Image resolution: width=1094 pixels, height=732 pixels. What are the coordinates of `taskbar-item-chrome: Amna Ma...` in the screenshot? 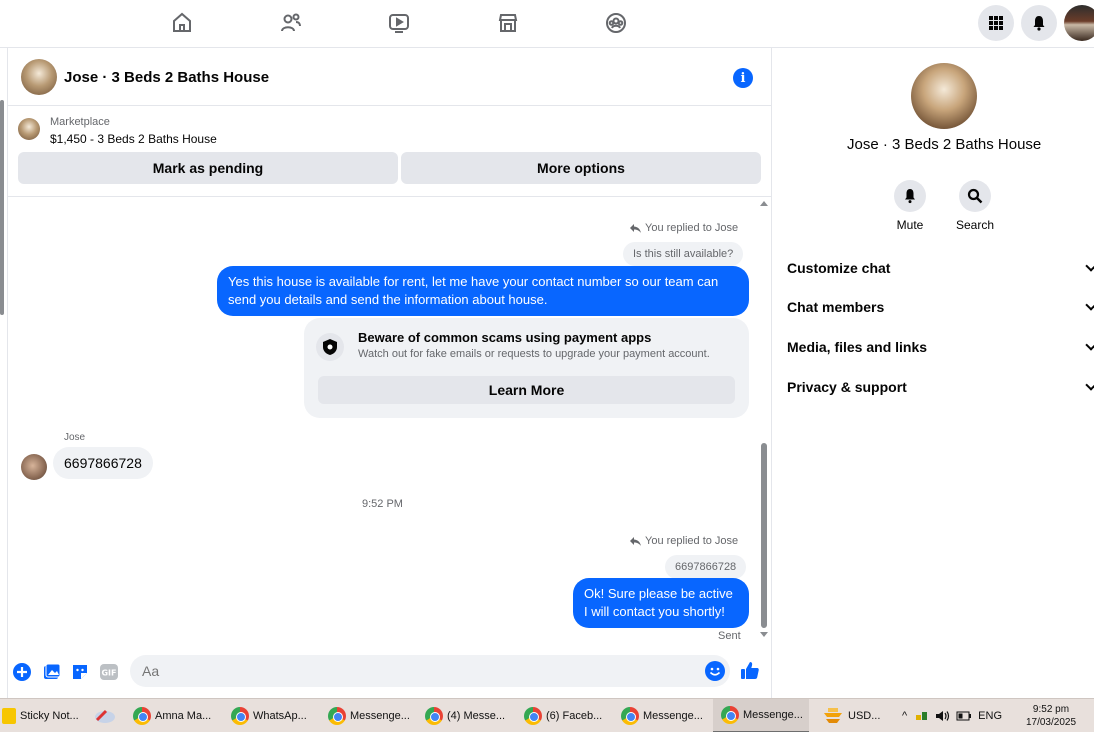 It's located at (177, 715).